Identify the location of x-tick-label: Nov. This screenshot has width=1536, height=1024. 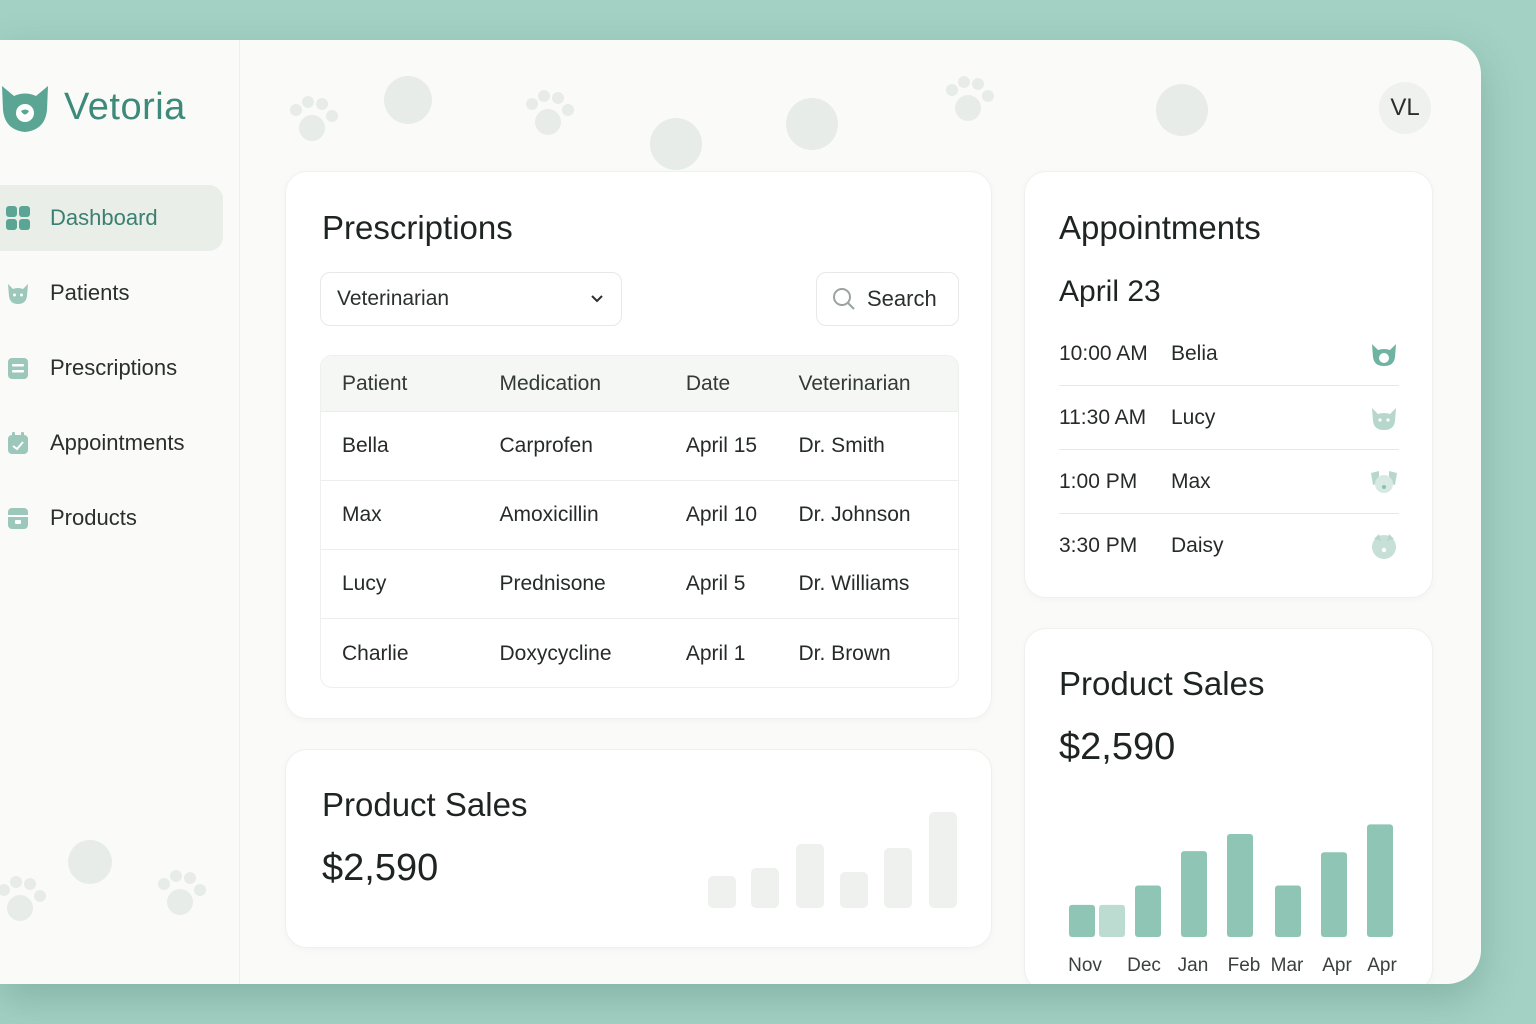
(1085, 965).